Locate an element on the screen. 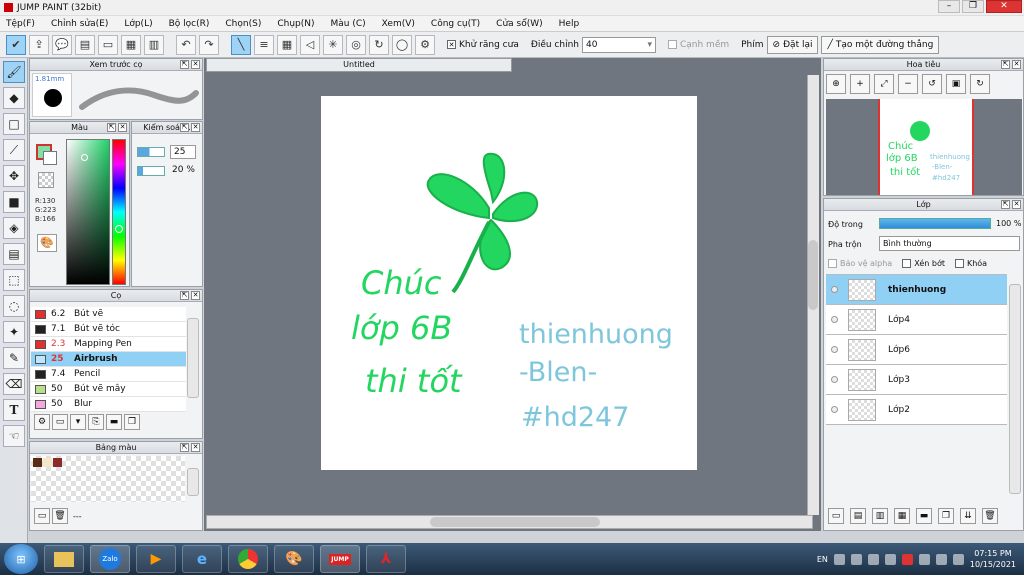 This screenshot has width=1024, height=575. reset-button: ⊘ Đặt lại is located at coordinates (792, 44).